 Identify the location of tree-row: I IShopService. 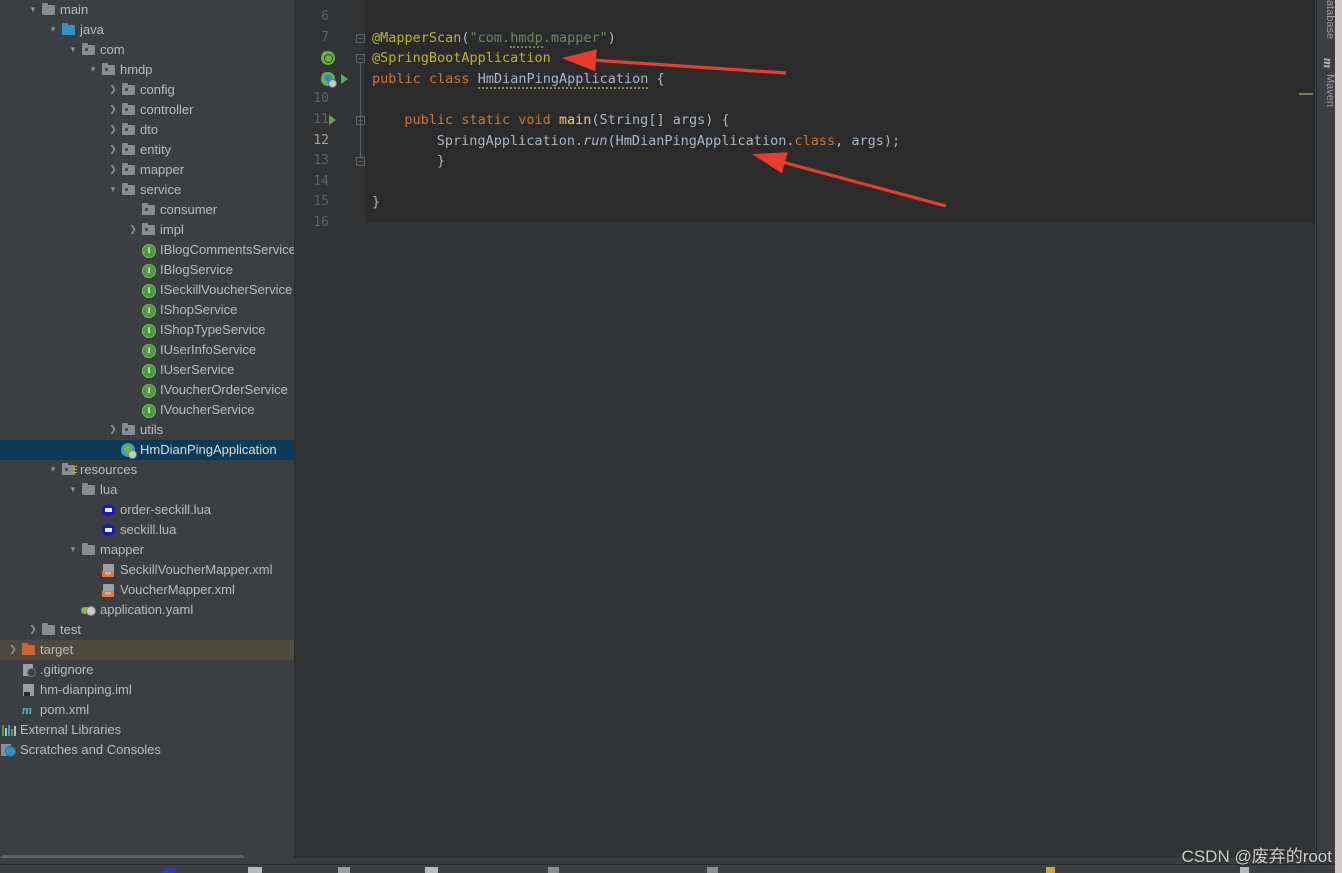
(147, 310).